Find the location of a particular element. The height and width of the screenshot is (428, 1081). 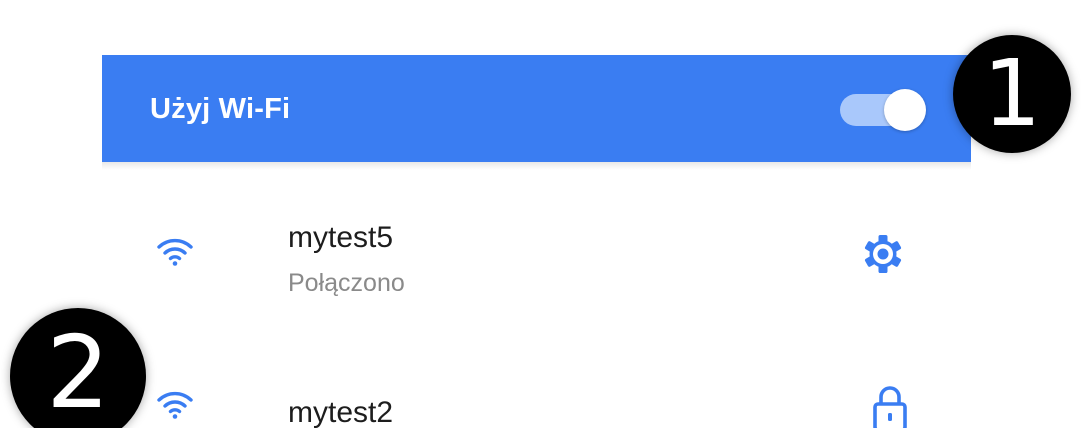

header-shadow is located at coordinates (536, 166).